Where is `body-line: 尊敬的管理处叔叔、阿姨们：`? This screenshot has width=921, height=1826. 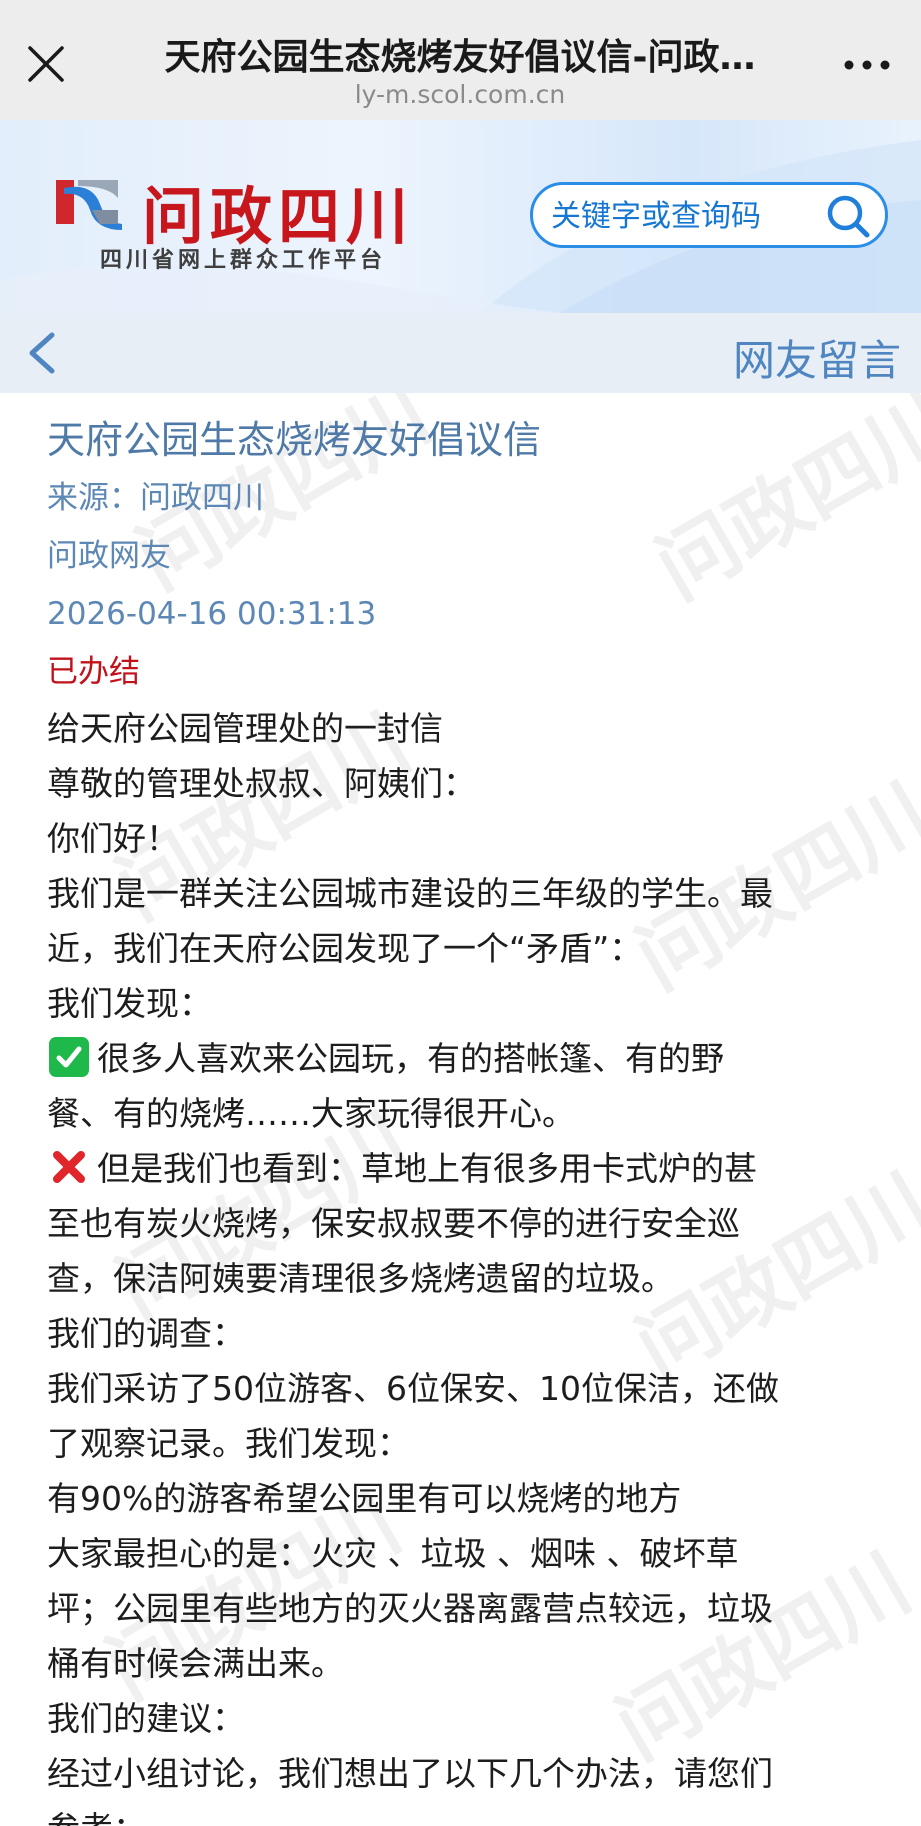 body-line: 尊敬的管理处叔叔、阿姨们： is located at coordinates (261, 783).